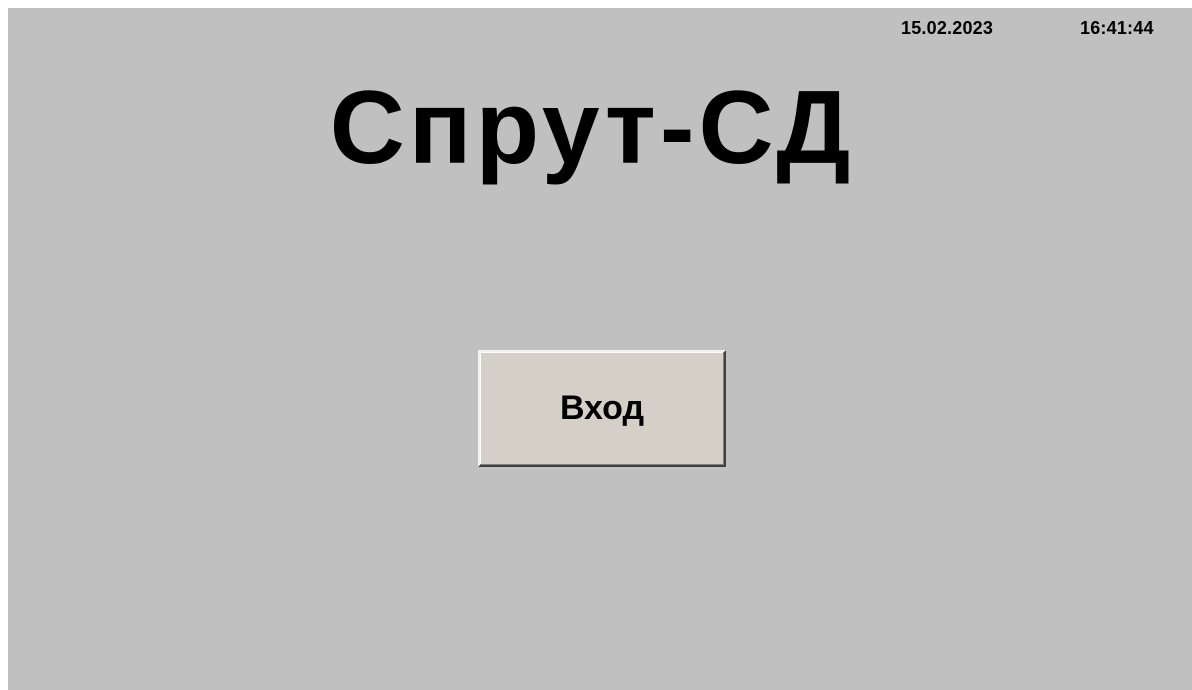 The image size is (1192, 690). I want to click on login-button-label: Вход, so click(602, 408).